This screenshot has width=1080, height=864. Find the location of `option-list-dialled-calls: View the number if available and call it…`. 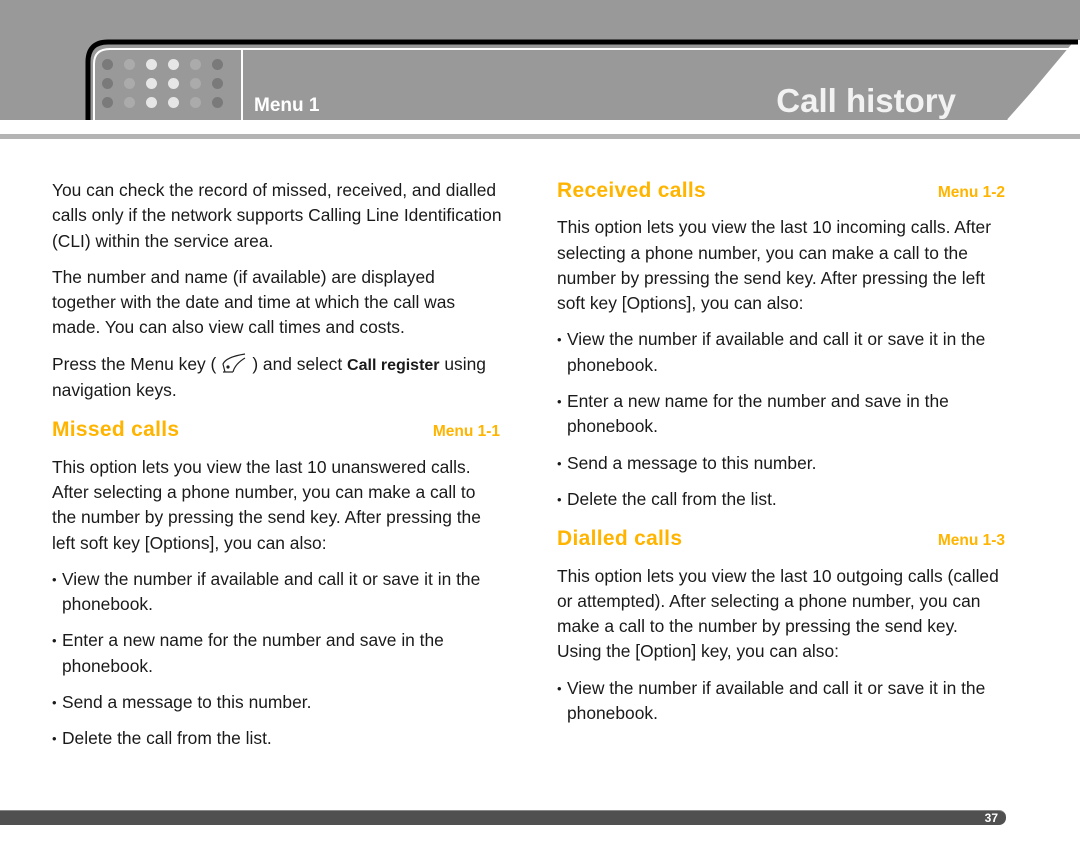

option-list-dialled-calls: View the number if available and call it… is located at coordinates (782, 701).